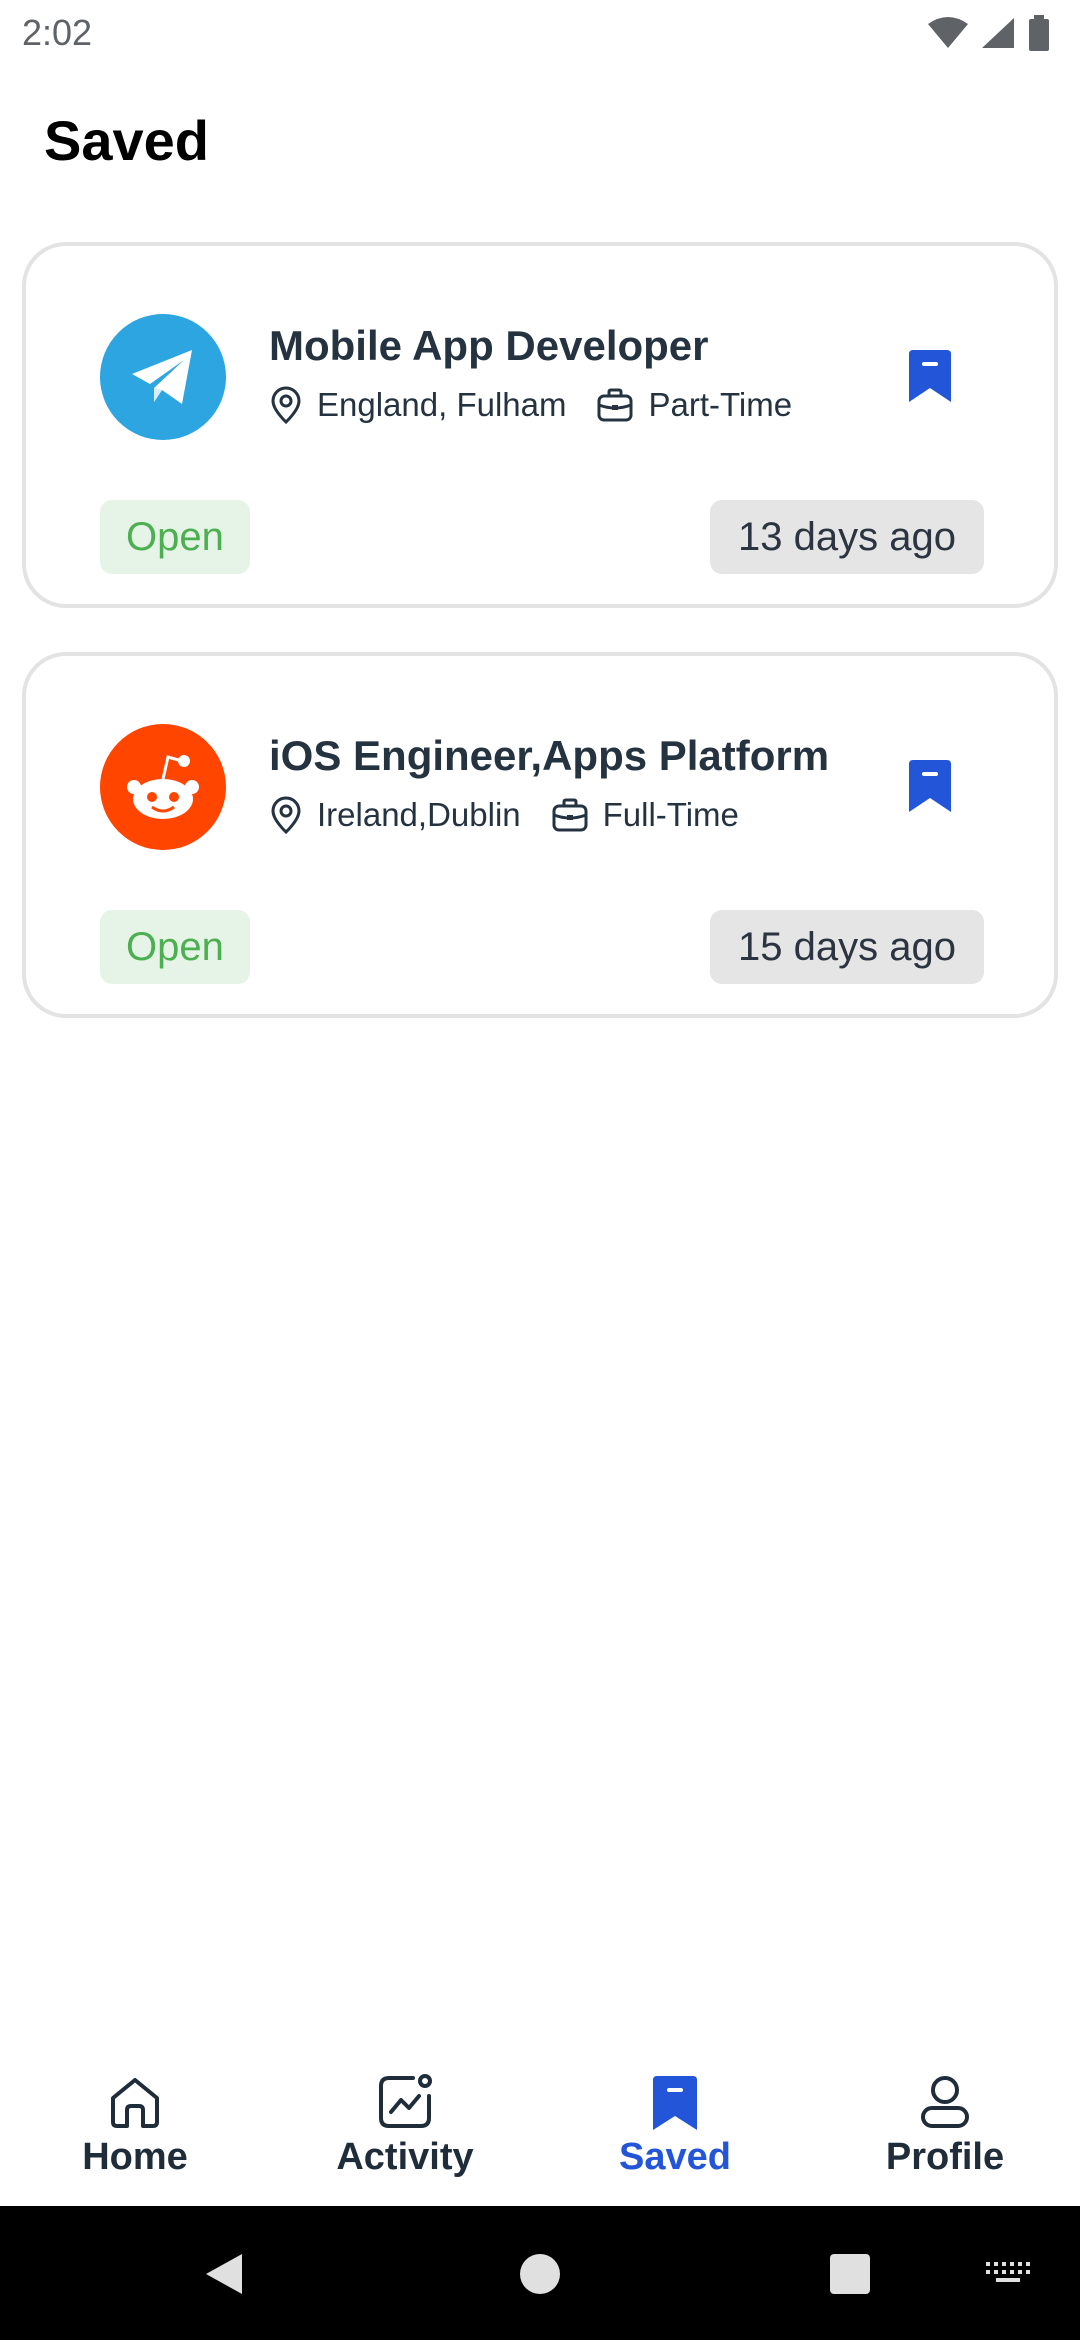 This screenshot has height=2340, width=1080. I want to click on nav-label-home: Home, so click(135, 2157).